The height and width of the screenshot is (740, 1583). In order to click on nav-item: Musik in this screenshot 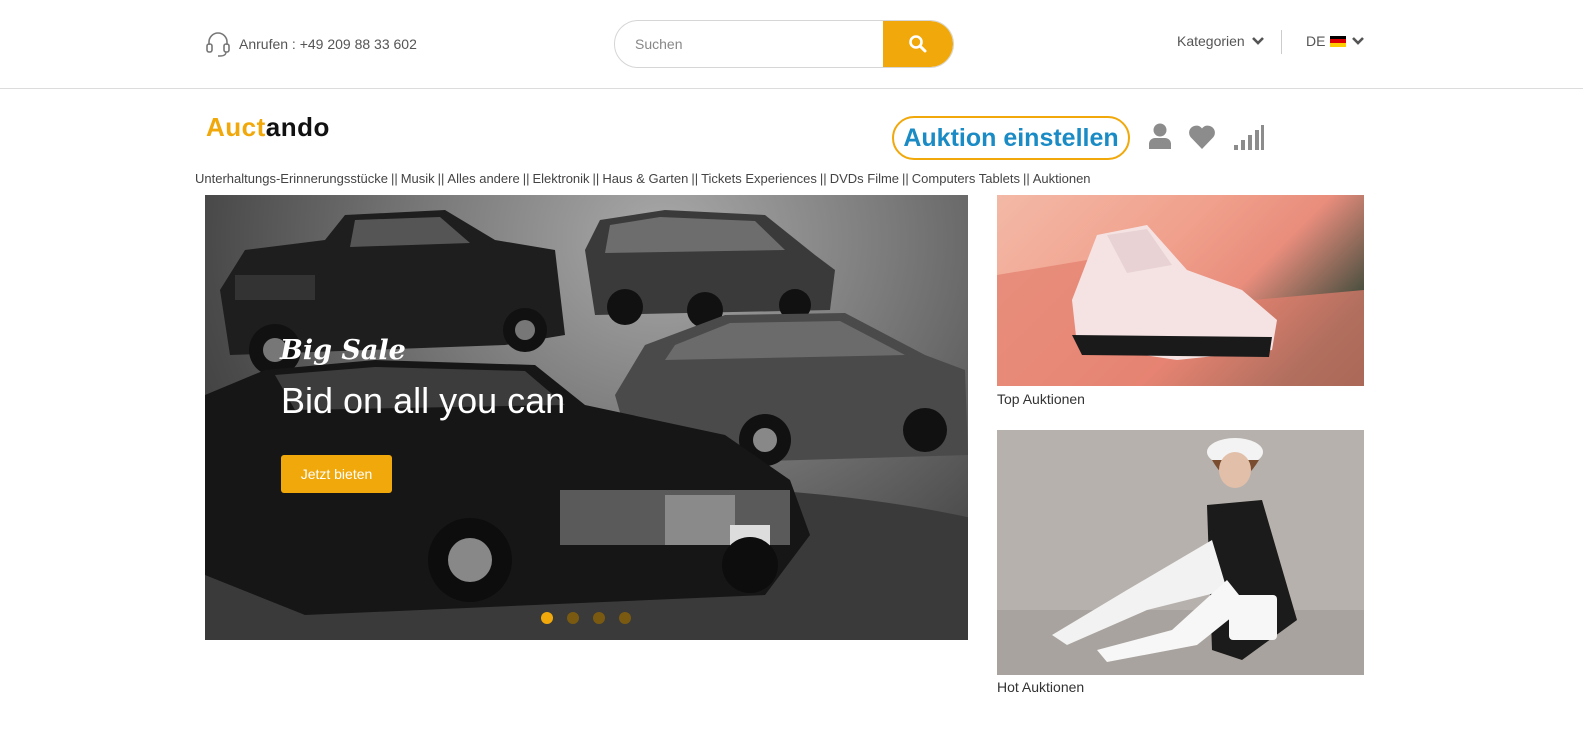, I will do `click(418, 178)`.